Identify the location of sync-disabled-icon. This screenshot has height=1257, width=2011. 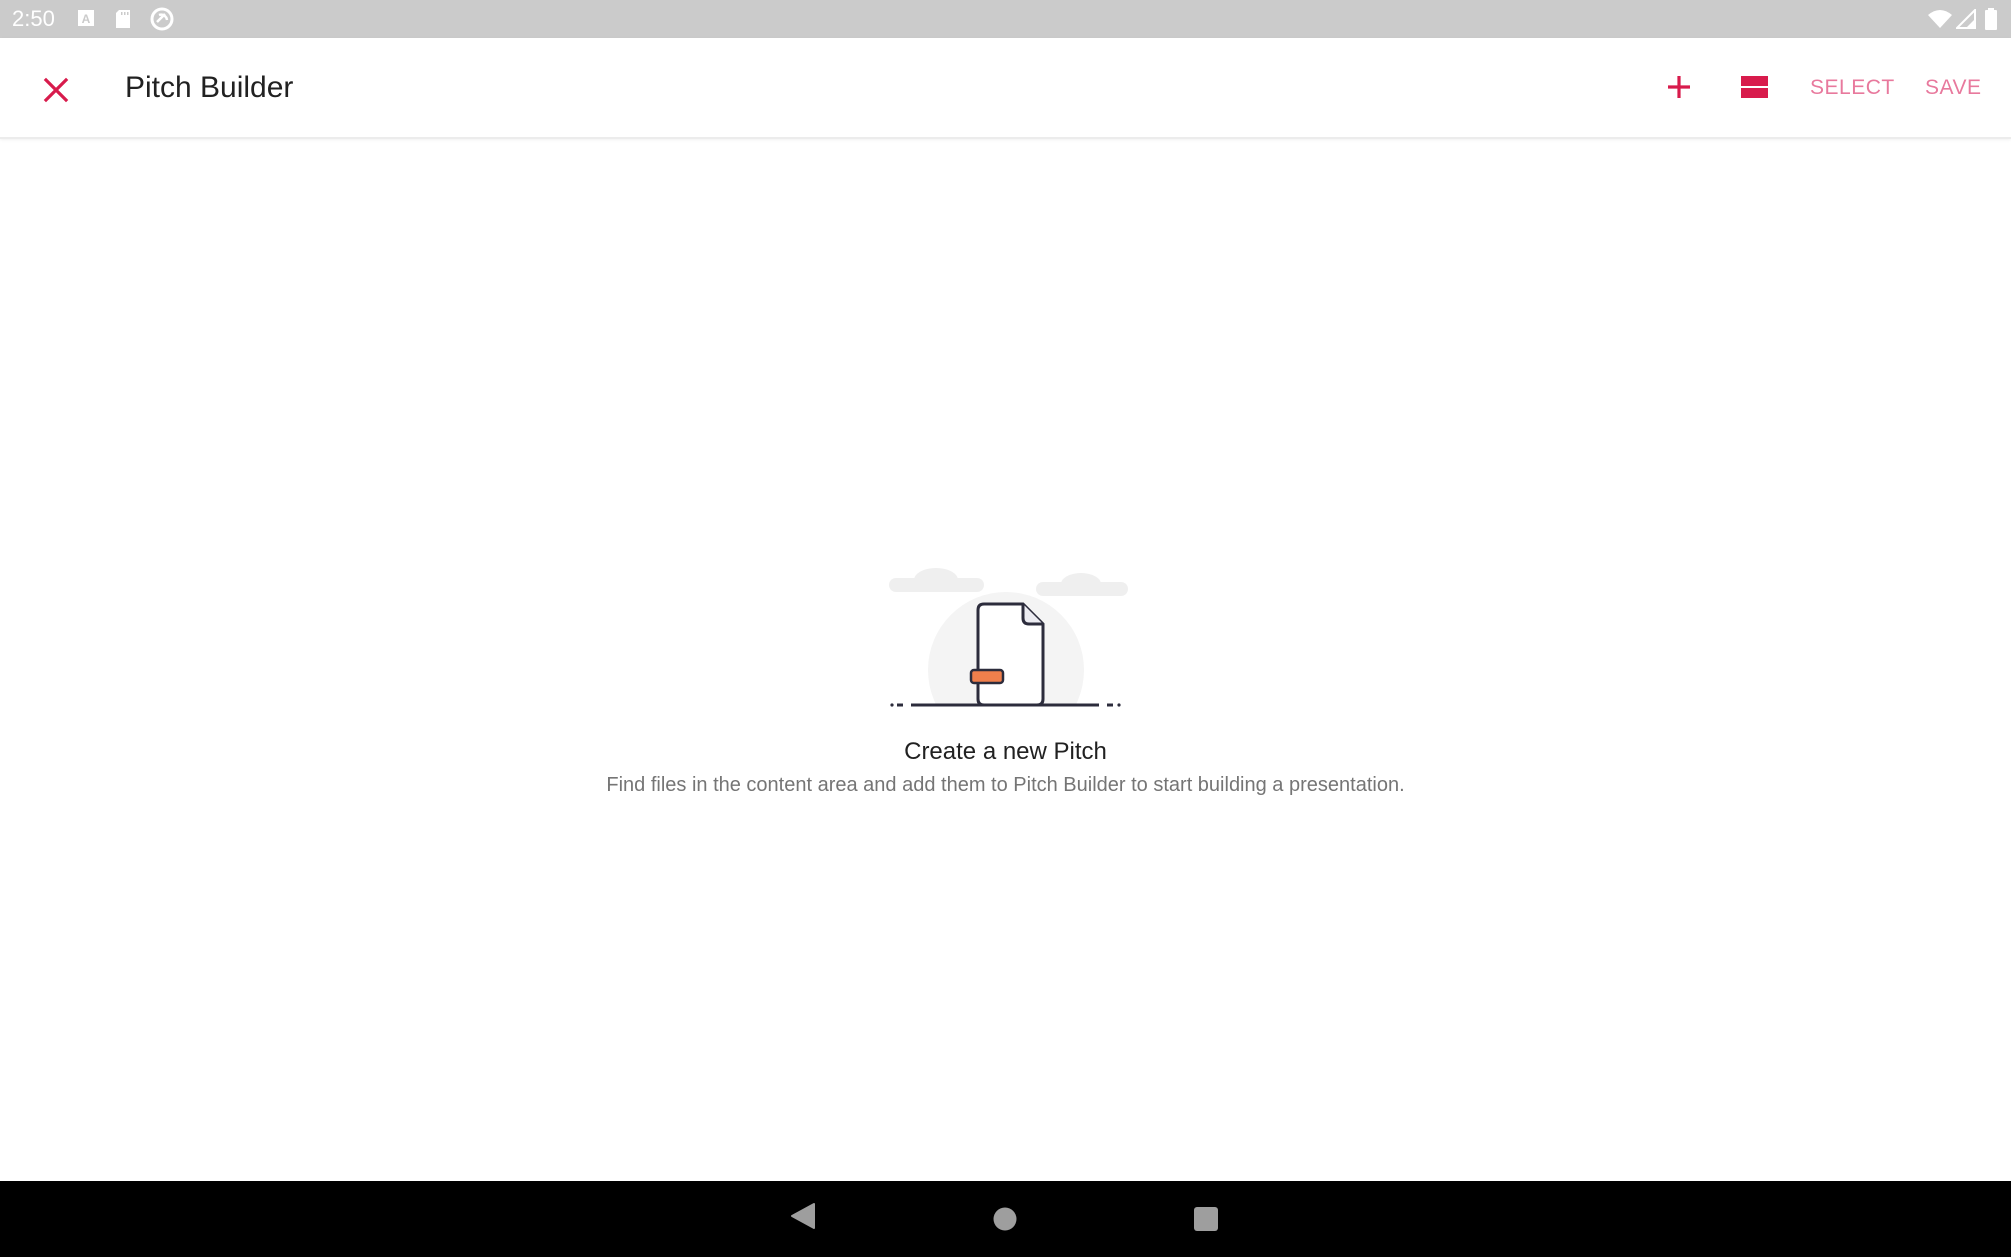
(162, 21).